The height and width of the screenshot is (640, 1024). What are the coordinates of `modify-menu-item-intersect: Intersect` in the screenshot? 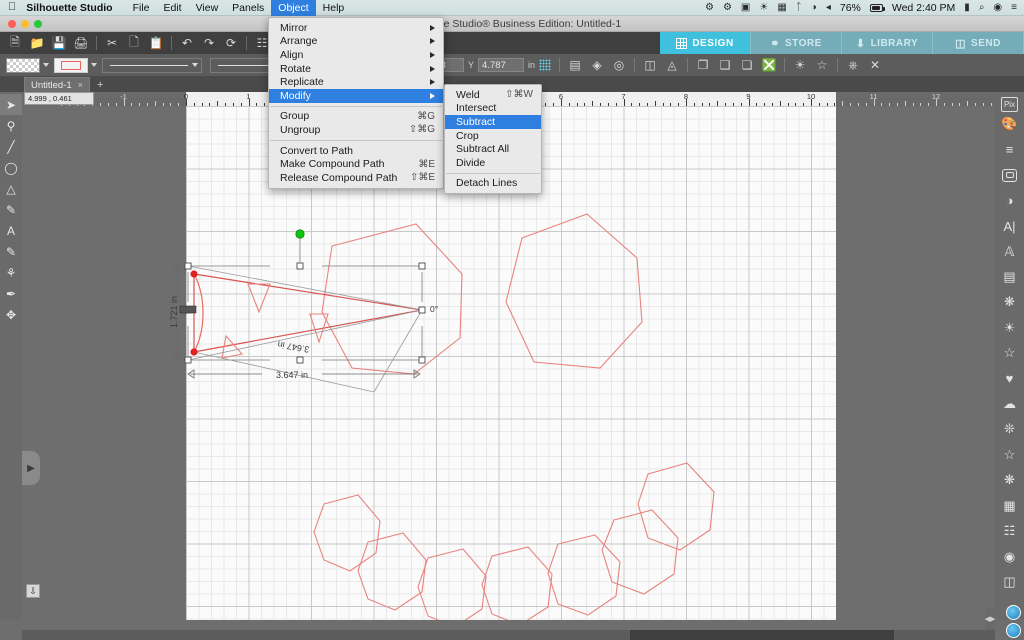 It's located at (493, 109).